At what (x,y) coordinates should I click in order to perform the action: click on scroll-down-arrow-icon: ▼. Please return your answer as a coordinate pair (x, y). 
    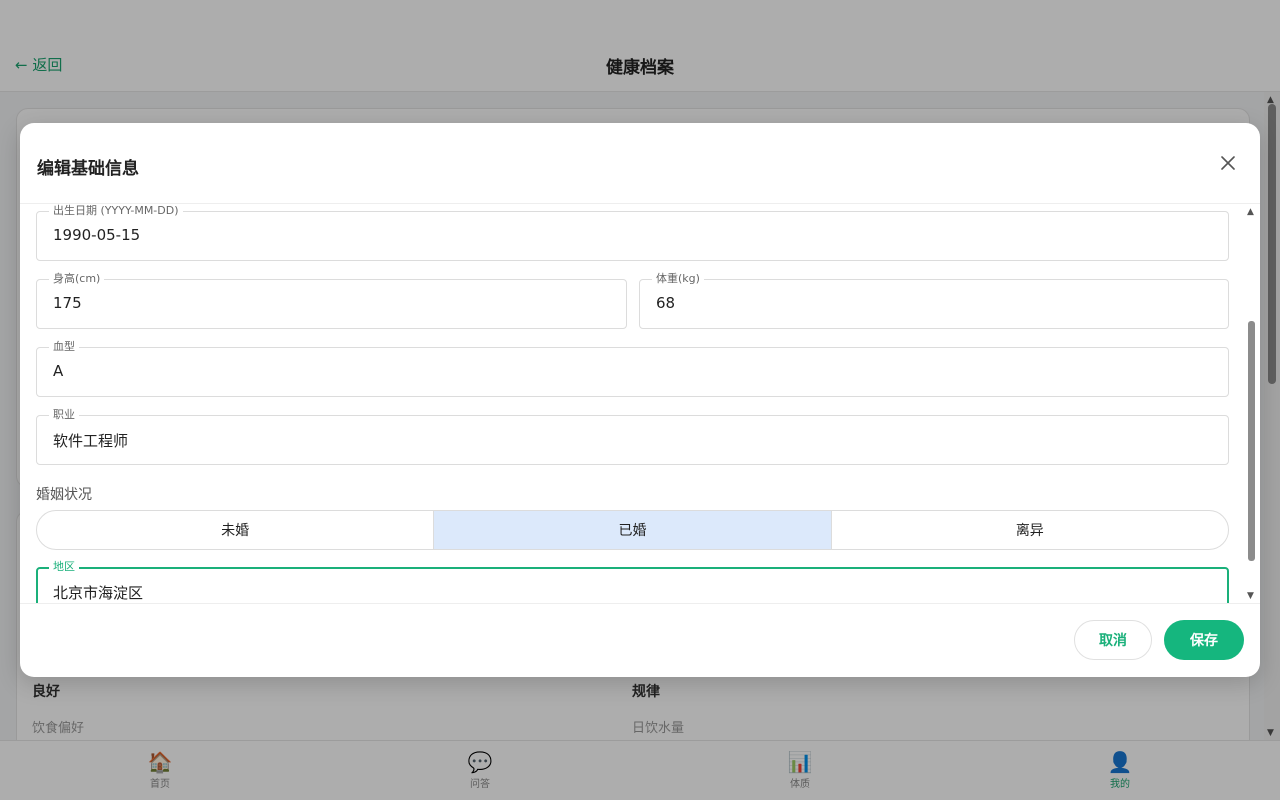
    Looking at the image, I should click on (1250, 596).